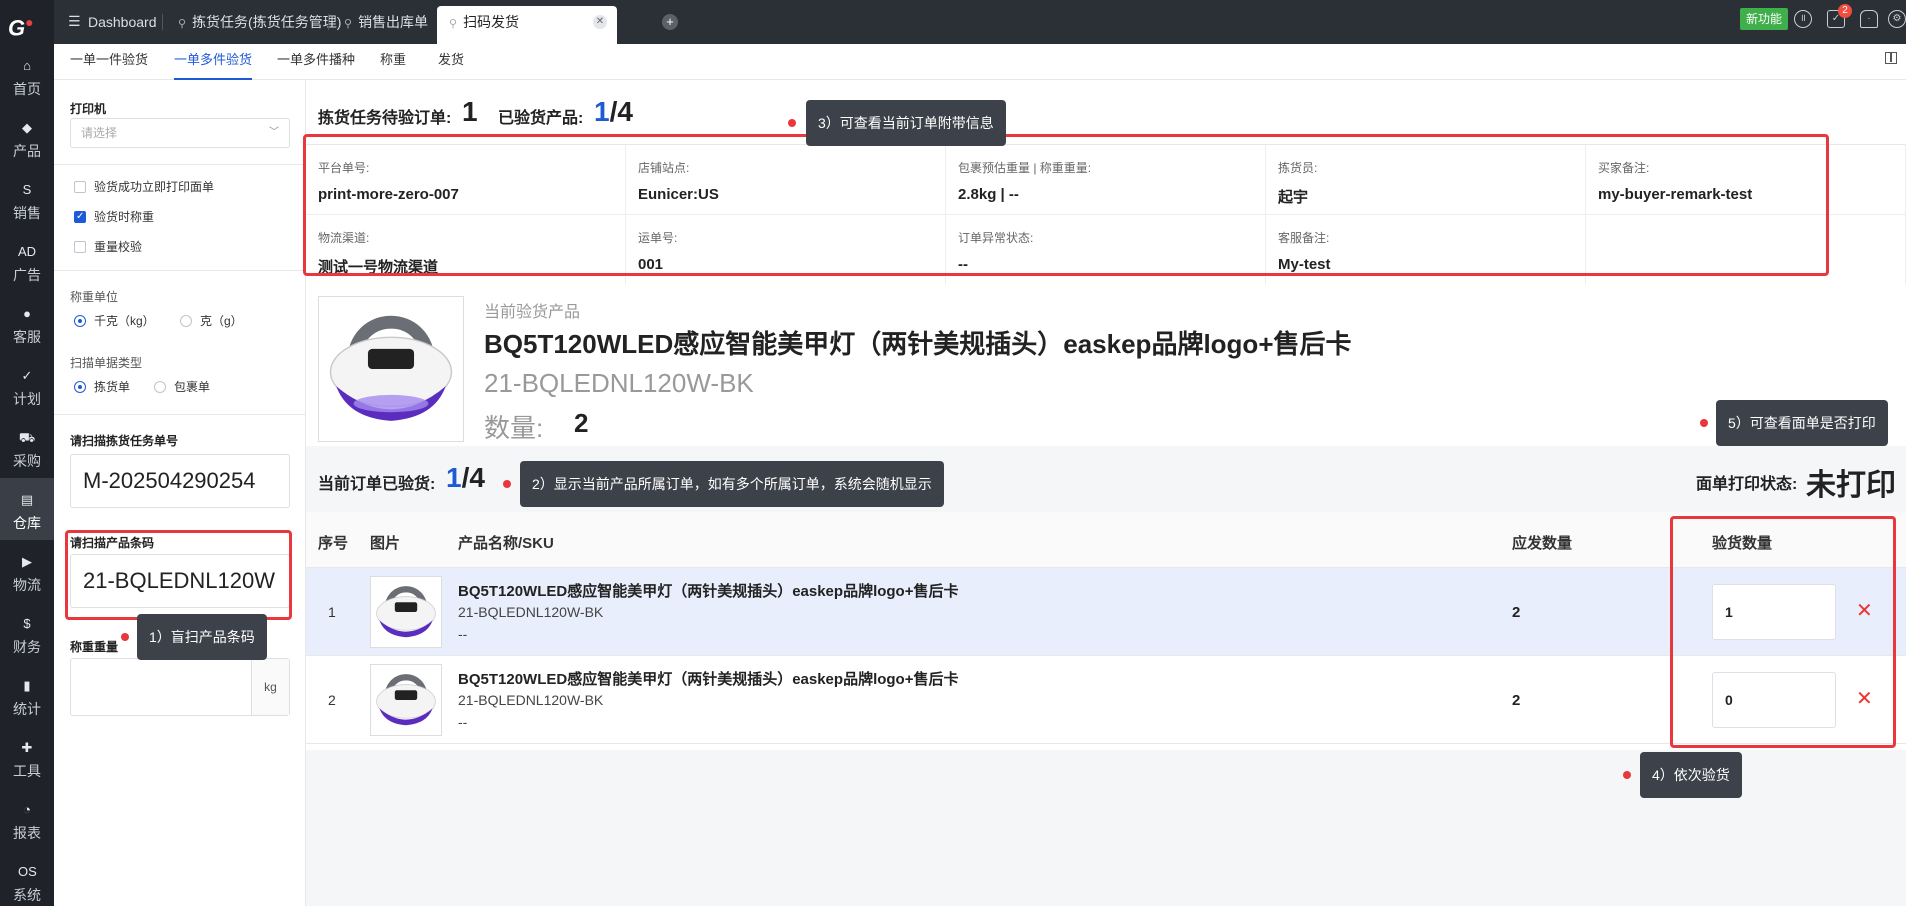 The image size is (1906, 906). What do you see at coordinates (27, 261) in the screenshot?
I see `nav-item-ad: AD 广告` at bounding box center [27, 261].